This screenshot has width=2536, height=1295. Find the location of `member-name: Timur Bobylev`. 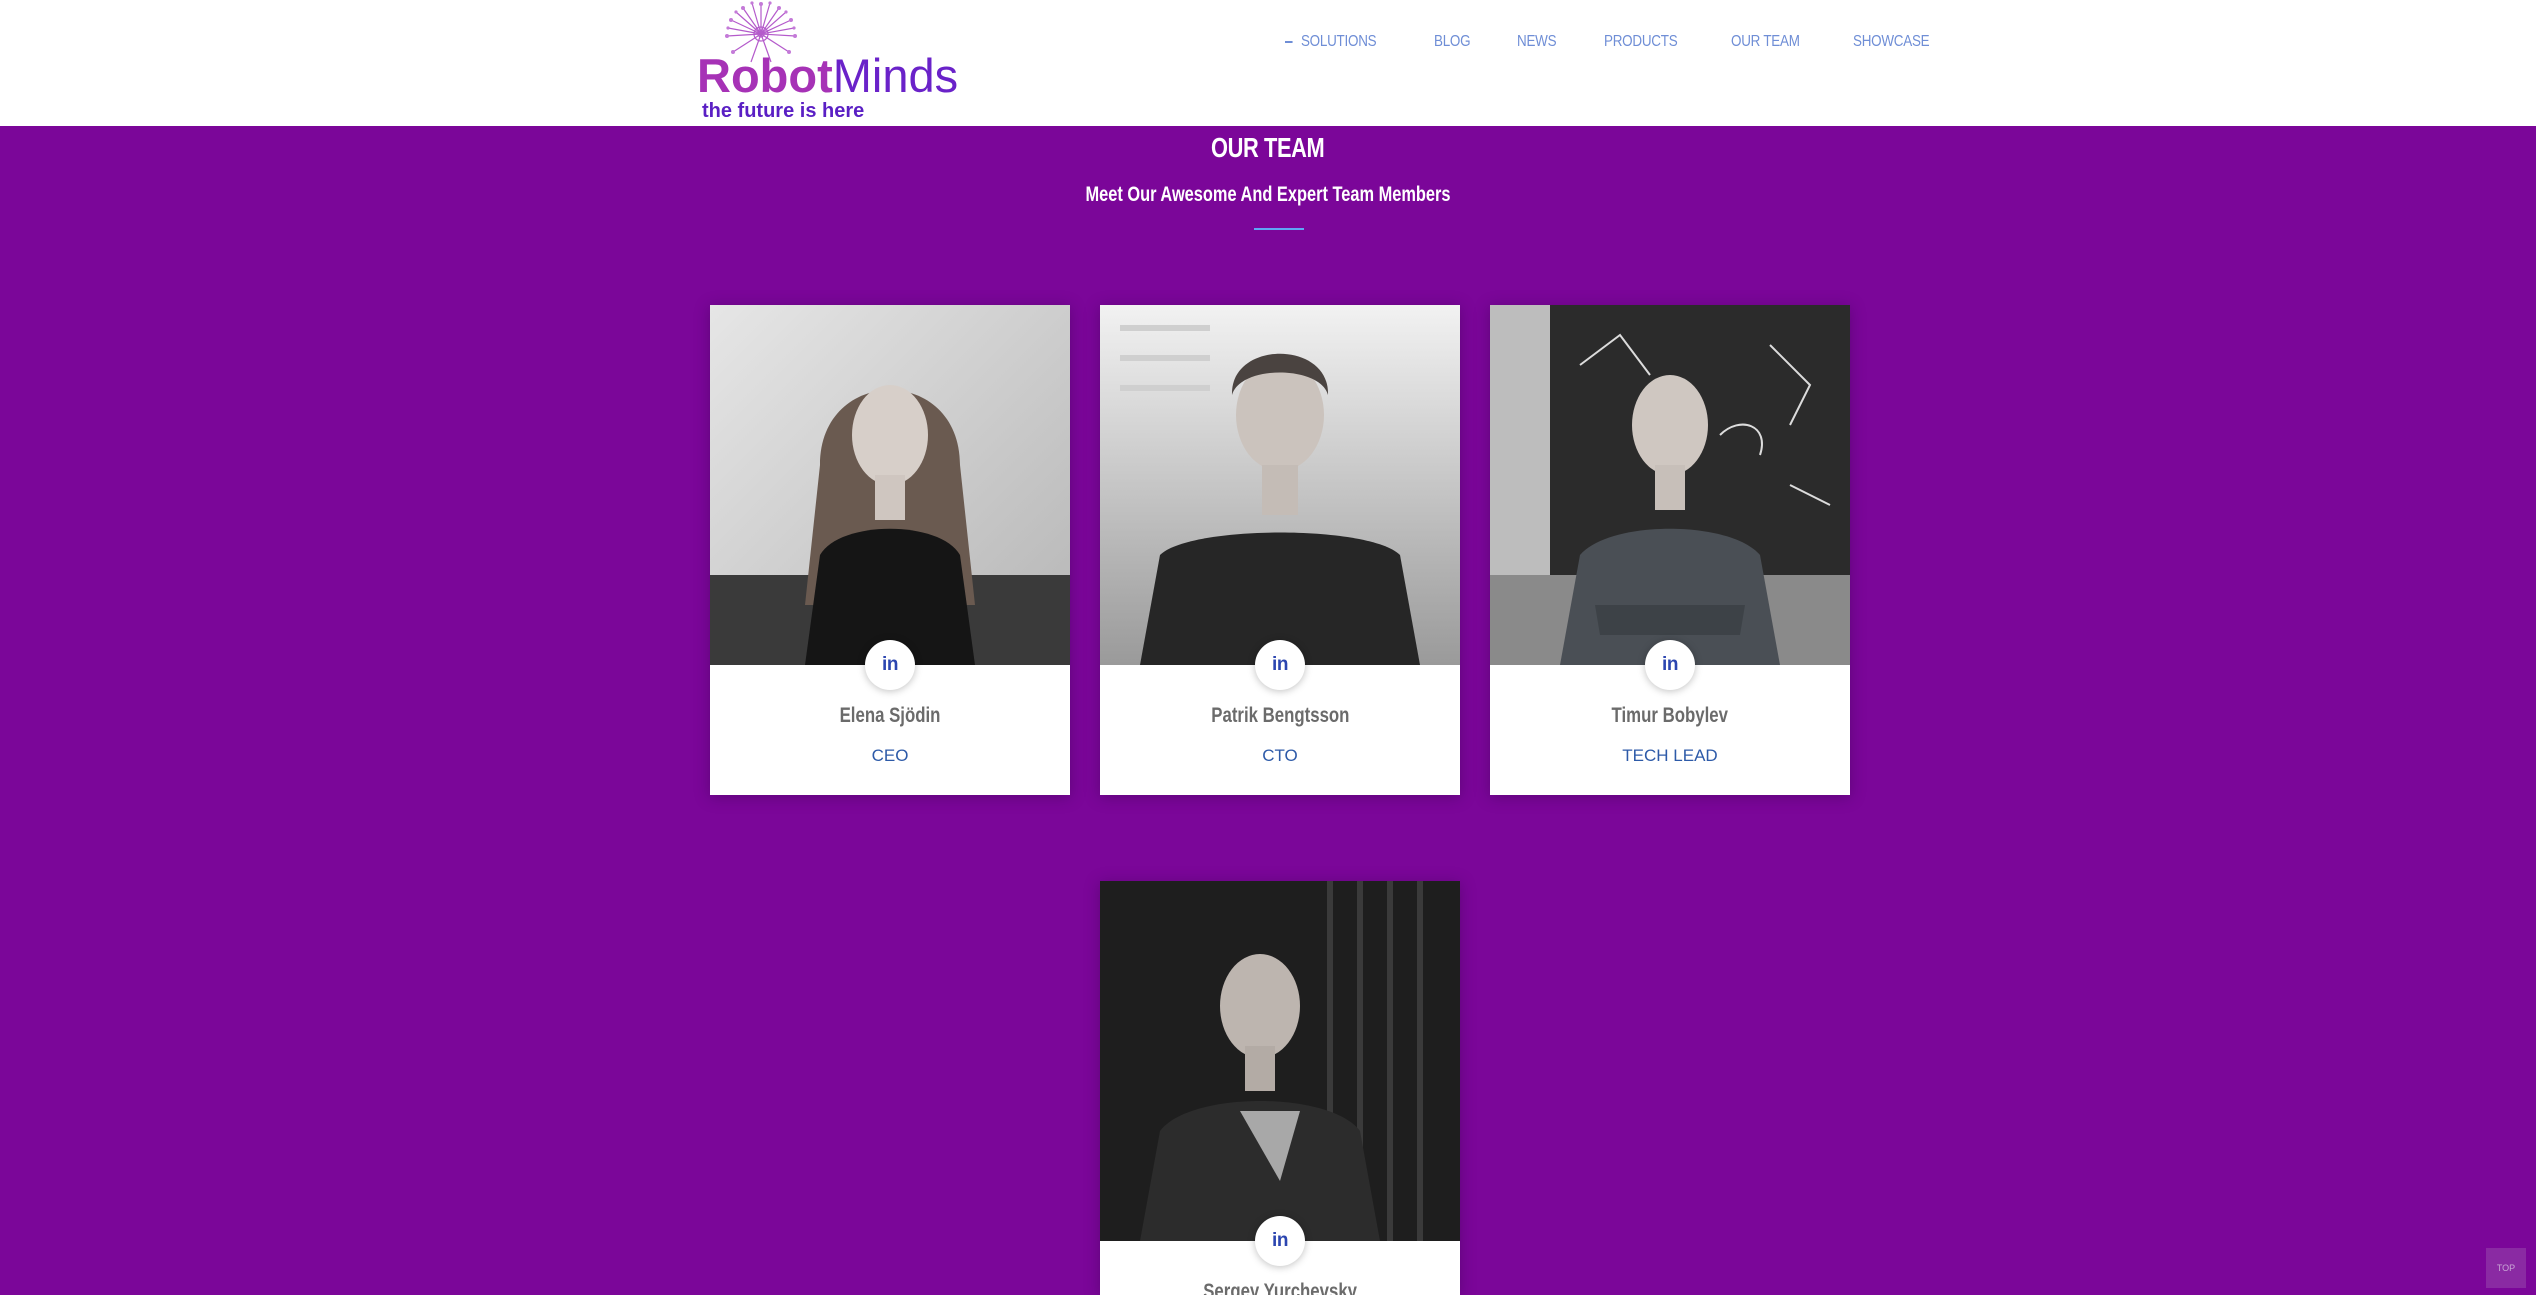

member-name: Timur Bobylev is located at coordinates (1670, 716).